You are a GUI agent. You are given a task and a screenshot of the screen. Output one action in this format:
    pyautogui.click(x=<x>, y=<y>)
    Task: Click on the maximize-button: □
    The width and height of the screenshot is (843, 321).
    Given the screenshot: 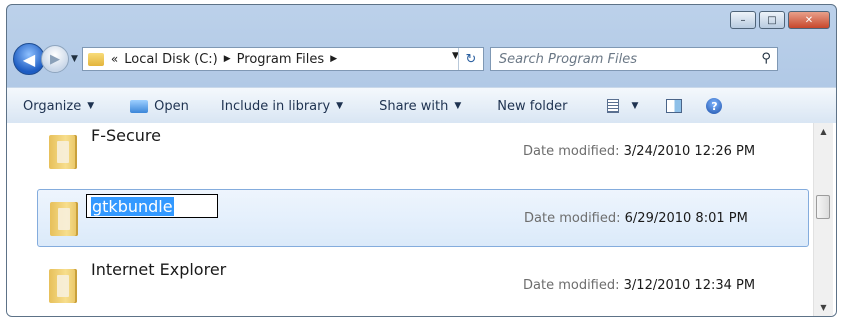 What is the action you would take?
    pyautogui.click(x=772, y=20)
    